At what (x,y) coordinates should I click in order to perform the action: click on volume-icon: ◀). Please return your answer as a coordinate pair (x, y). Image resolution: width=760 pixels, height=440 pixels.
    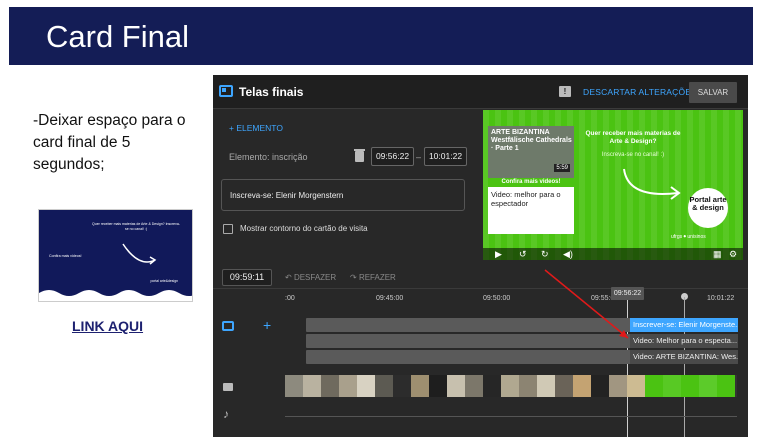
    Looking at the image, I should click on (568, 254).